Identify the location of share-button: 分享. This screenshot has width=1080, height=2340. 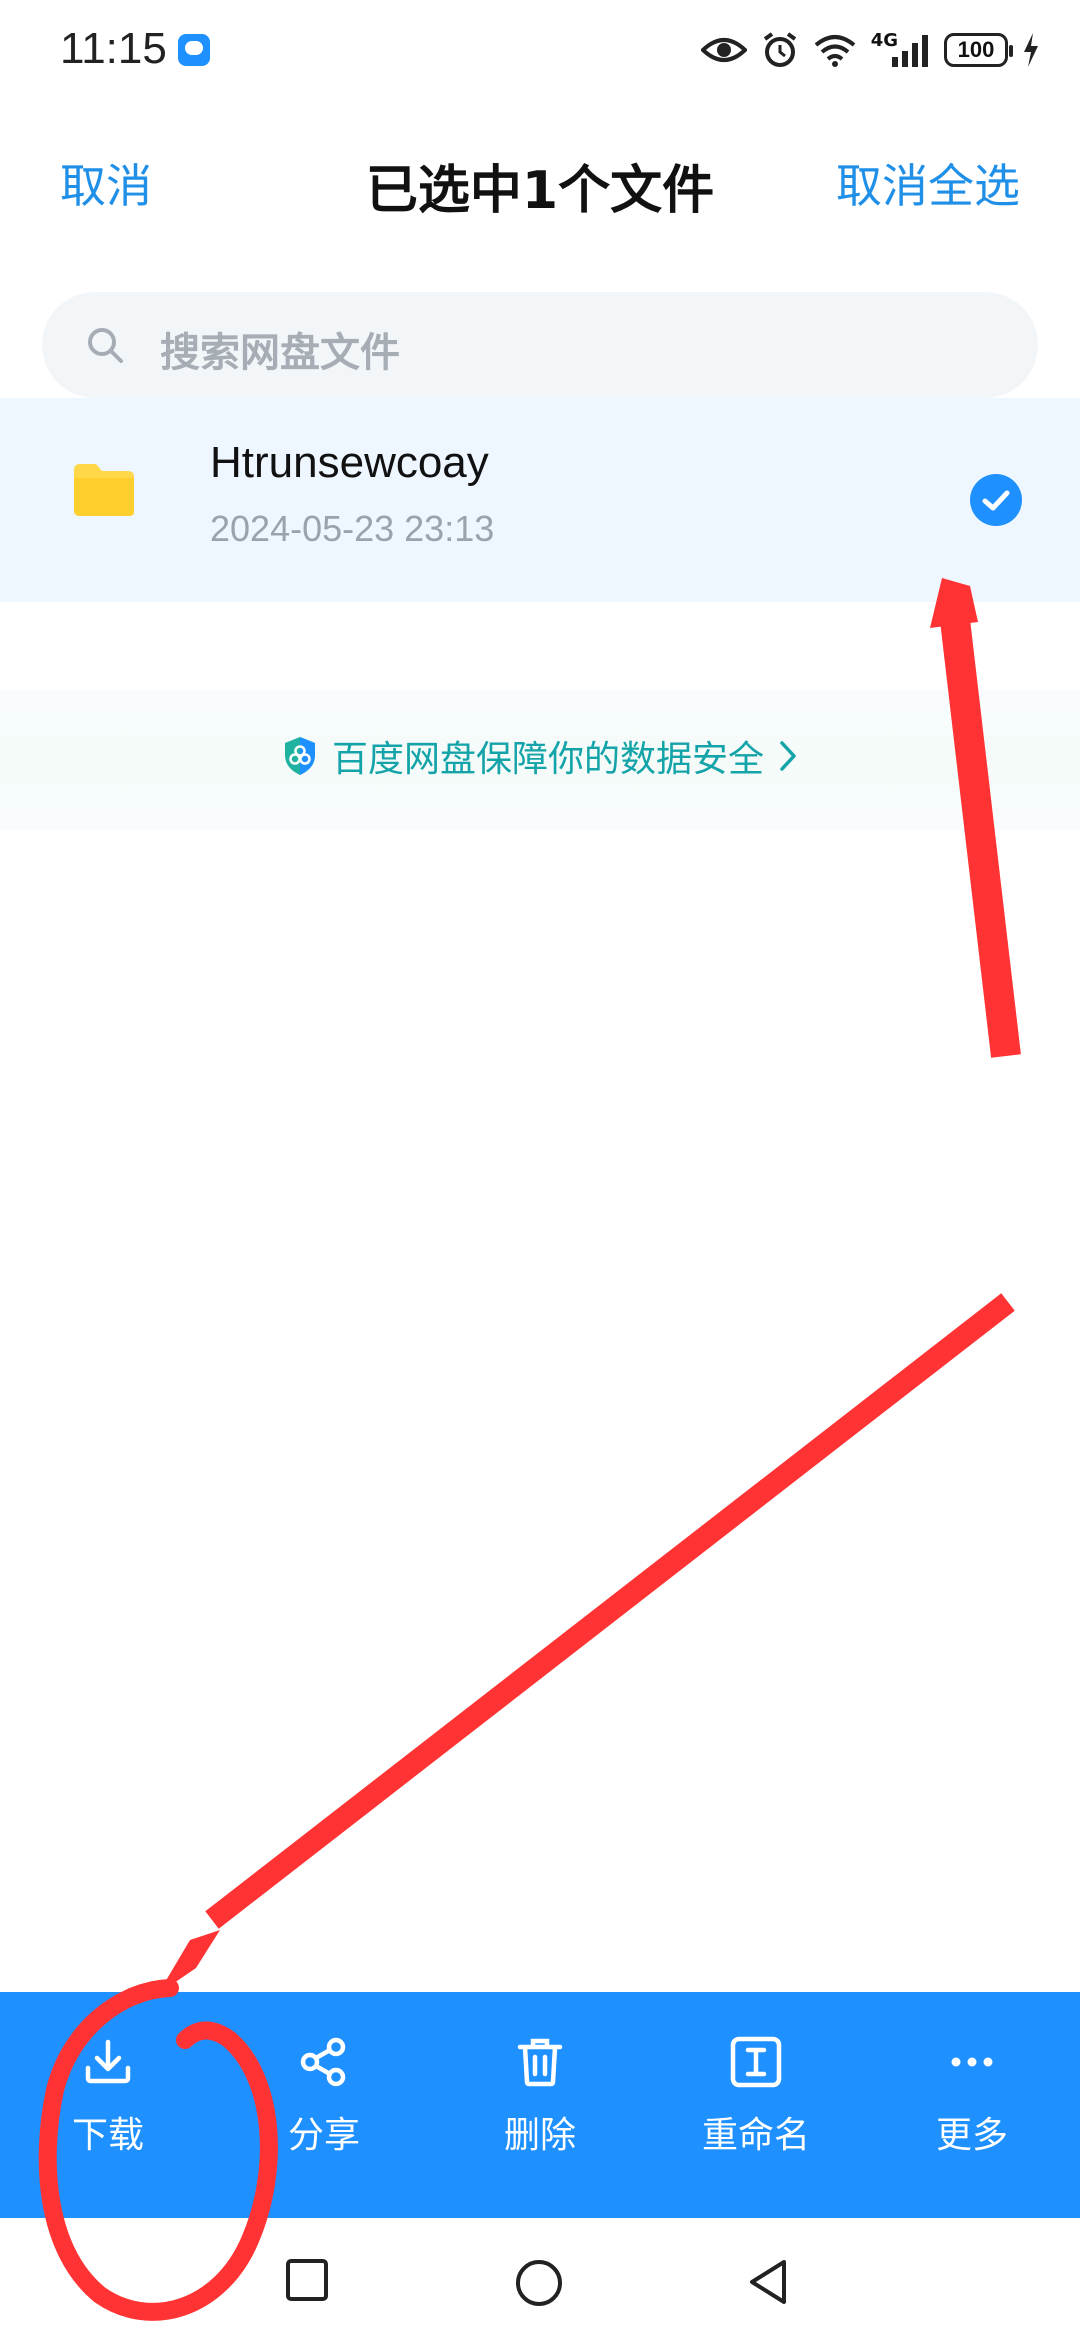
(324, 2105).